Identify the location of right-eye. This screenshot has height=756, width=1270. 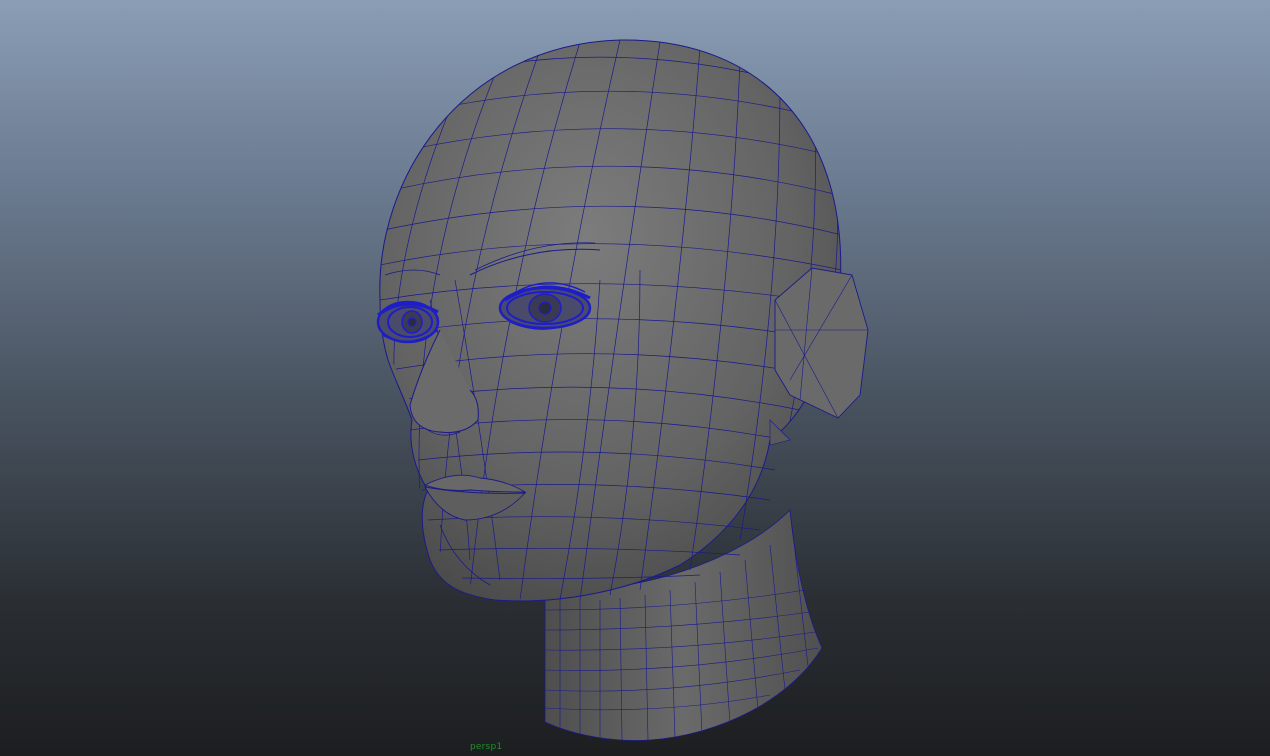
(408, 322).